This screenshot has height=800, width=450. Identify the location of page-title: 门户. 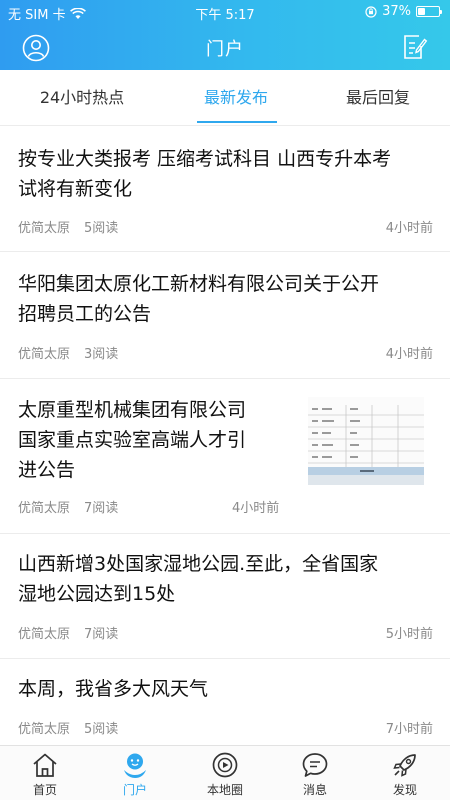
(225, 49).